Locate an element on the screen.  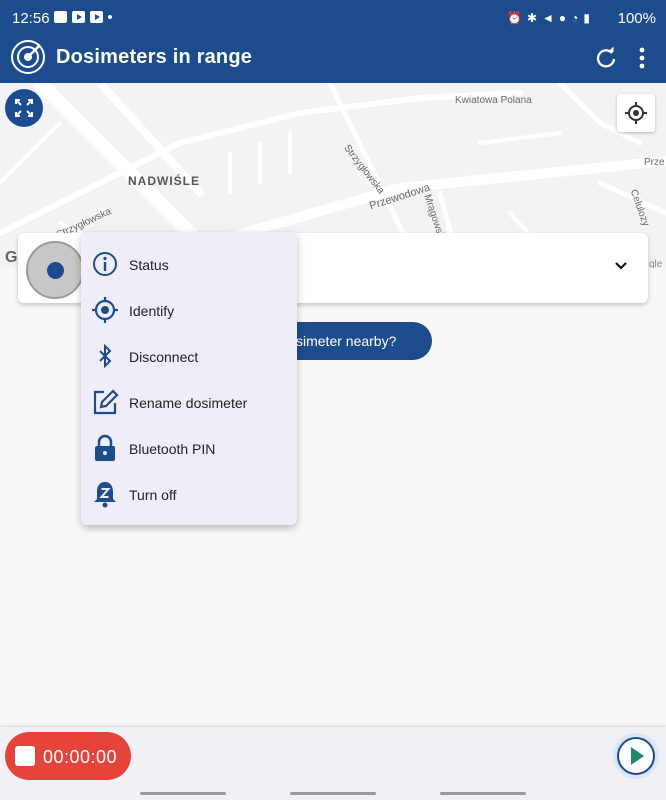
radar-logo-icon is located at coordinates (28, 57).